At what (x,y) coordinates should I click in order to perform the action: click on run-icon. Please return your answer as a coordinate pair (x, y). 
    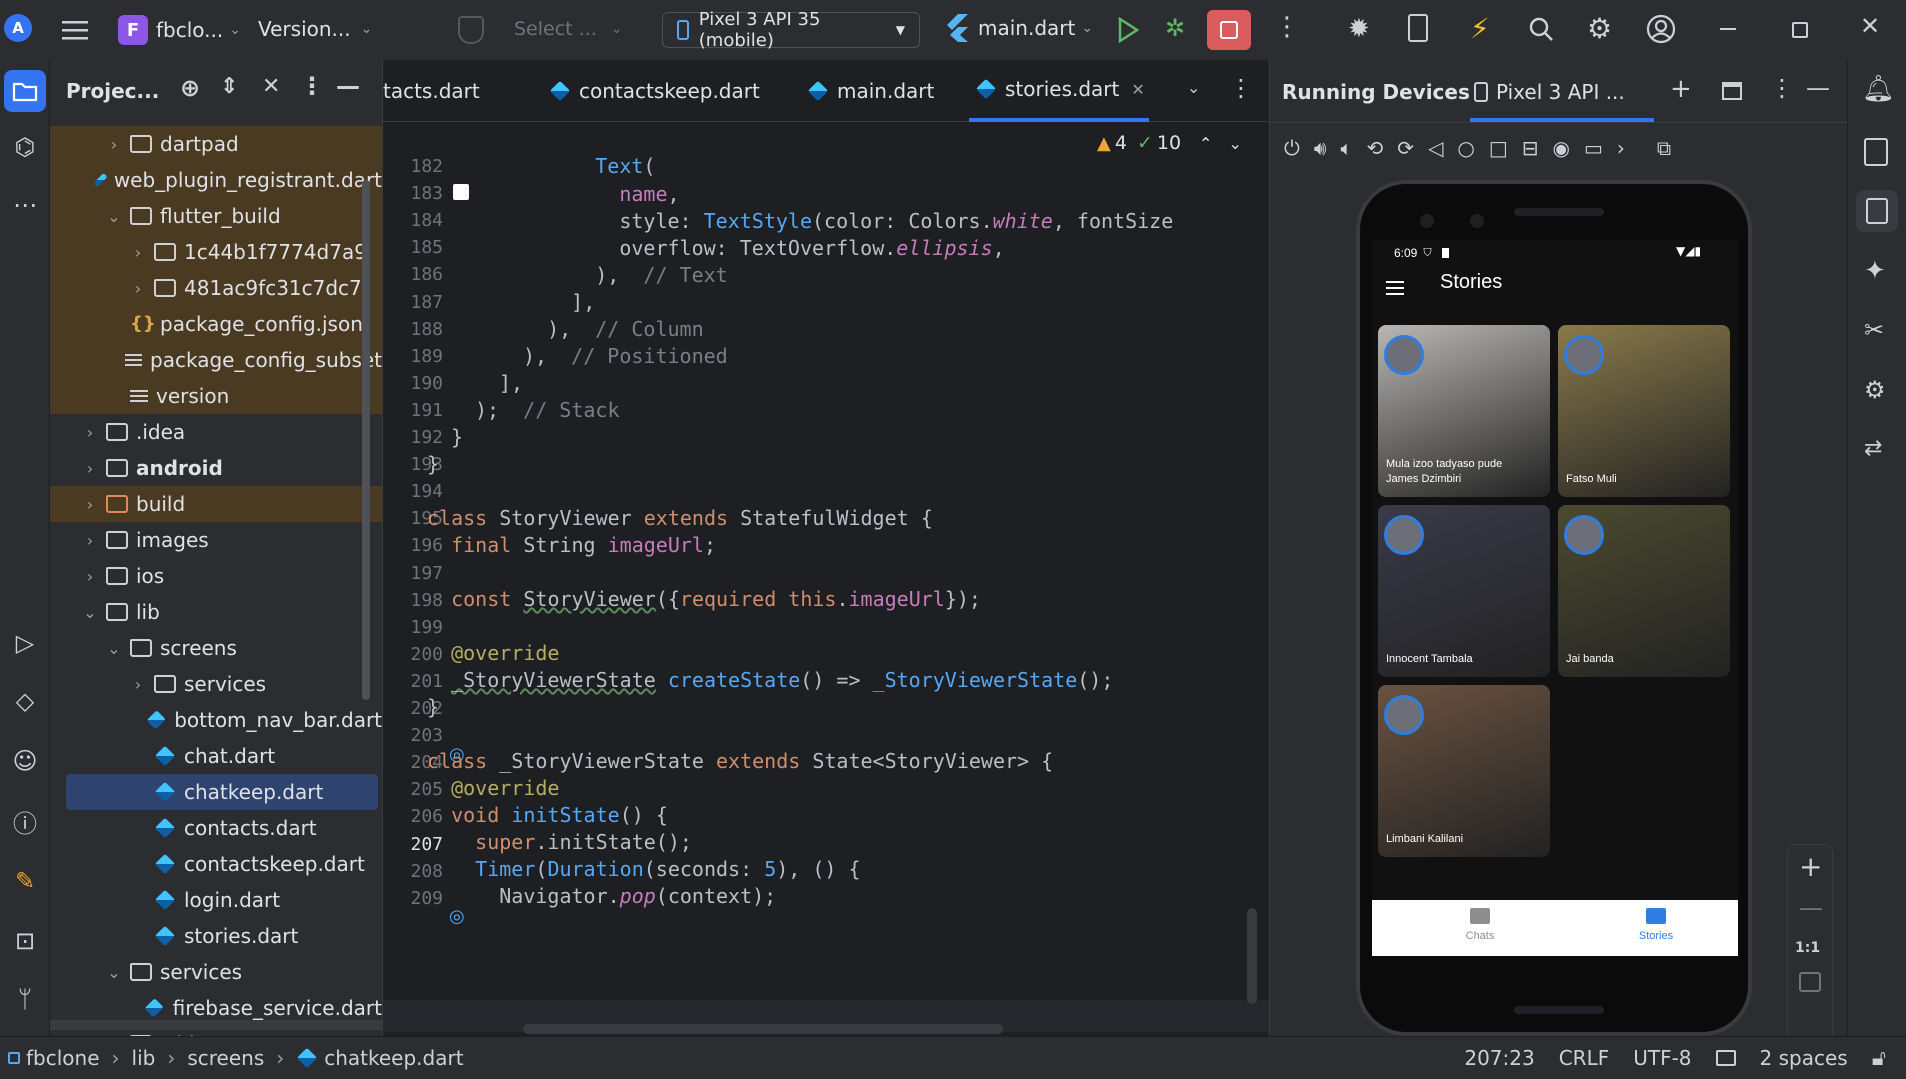
    Looking at the image, I should click on (1128, 30).